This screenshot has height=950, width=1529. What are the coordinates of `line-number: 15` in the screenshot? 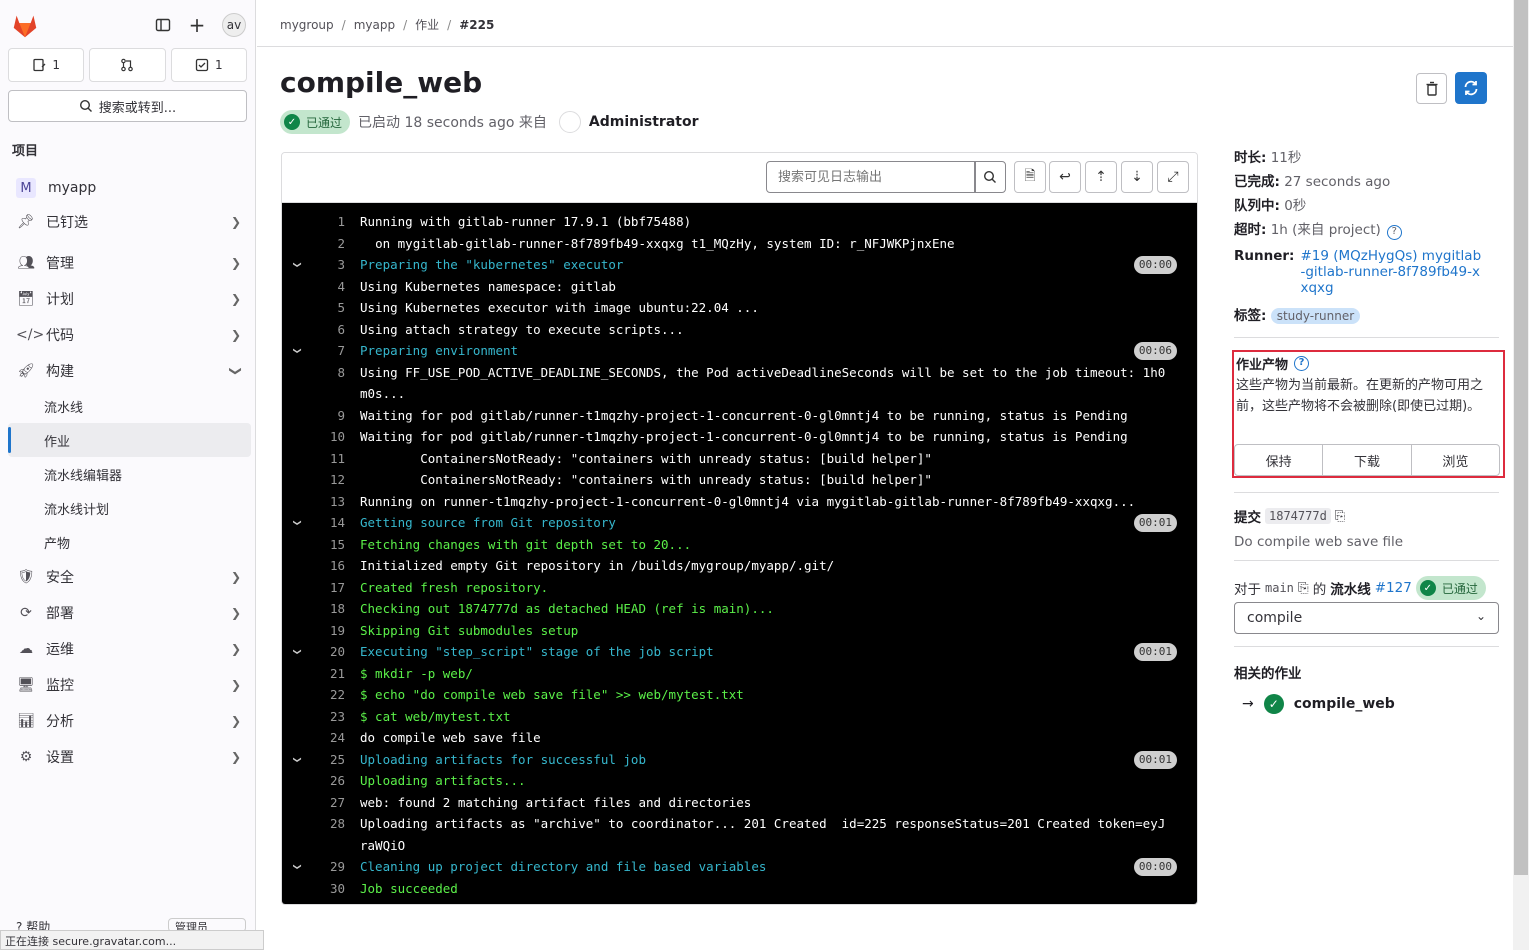 It's located at (332, 545).